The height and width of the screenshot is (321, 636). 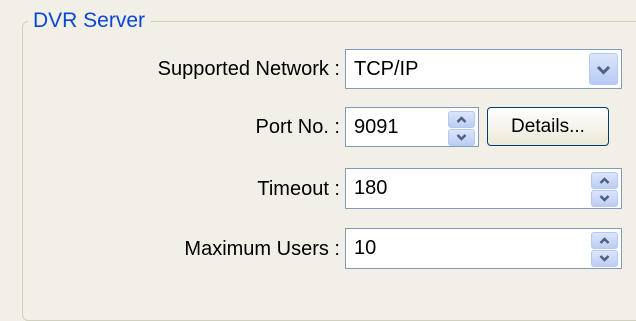 What do you see at coordinates (376, 126) in the screenshot?
I see `port-value: 9091` at bounding box center [376, 126].